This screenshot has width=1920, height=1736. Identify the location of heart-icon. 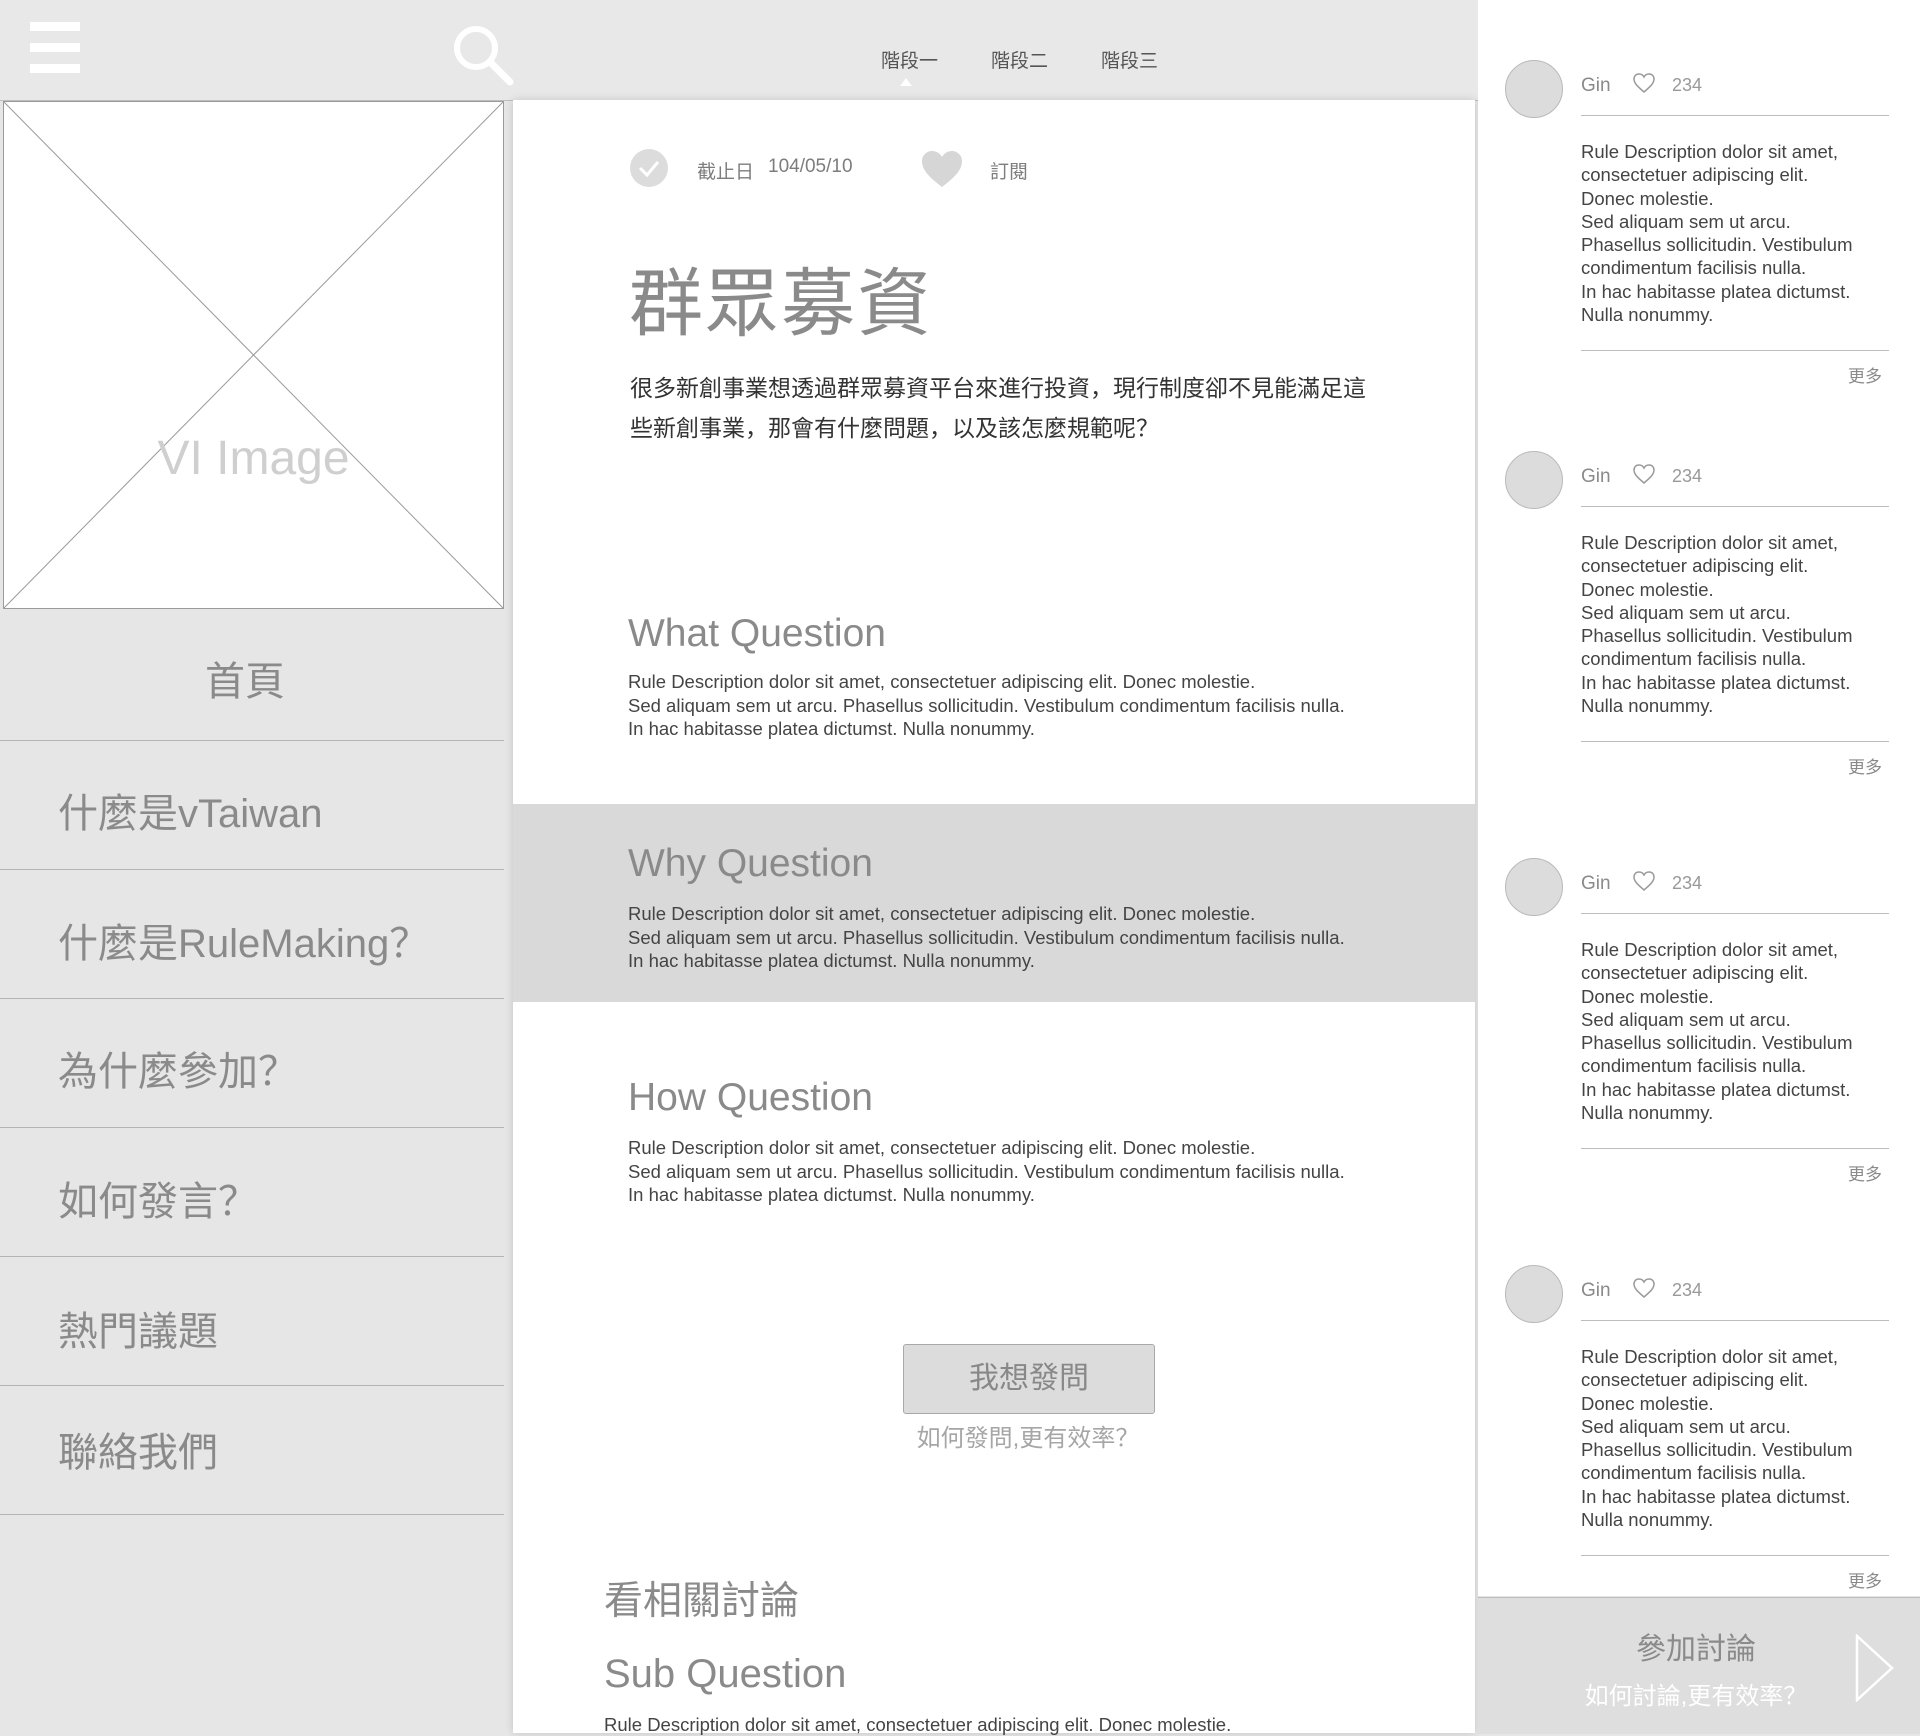
(942, 169).